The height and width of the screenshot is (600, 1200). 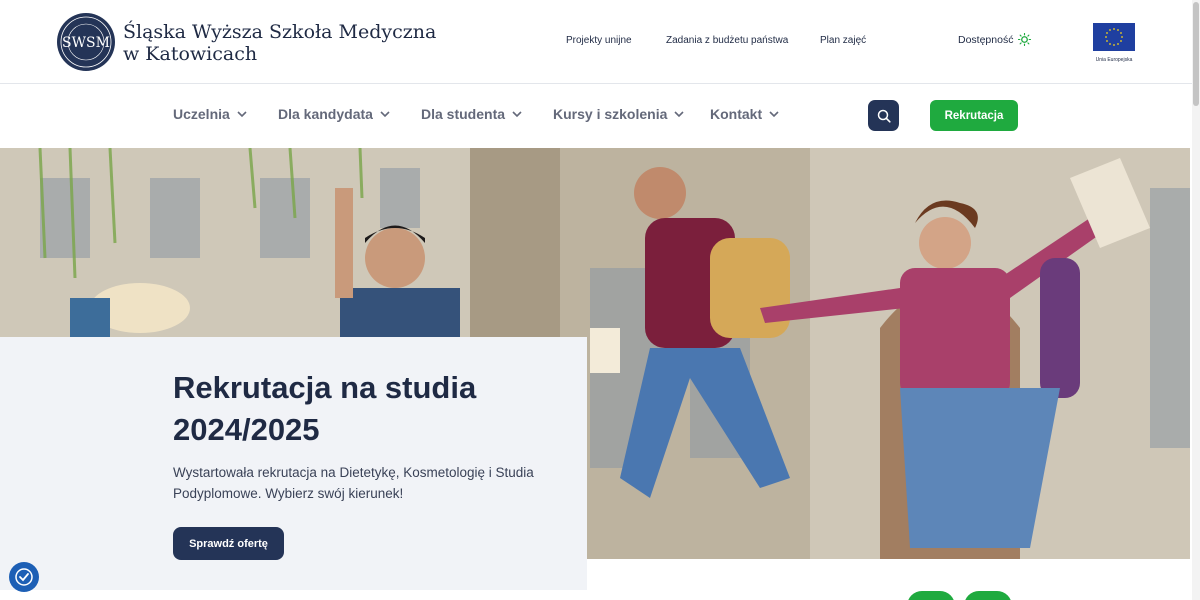 What do you see at coordinates (986, 39) in the screenshot?
I see `accessibility-label: Dostępność` at bounding box center [986, 39].